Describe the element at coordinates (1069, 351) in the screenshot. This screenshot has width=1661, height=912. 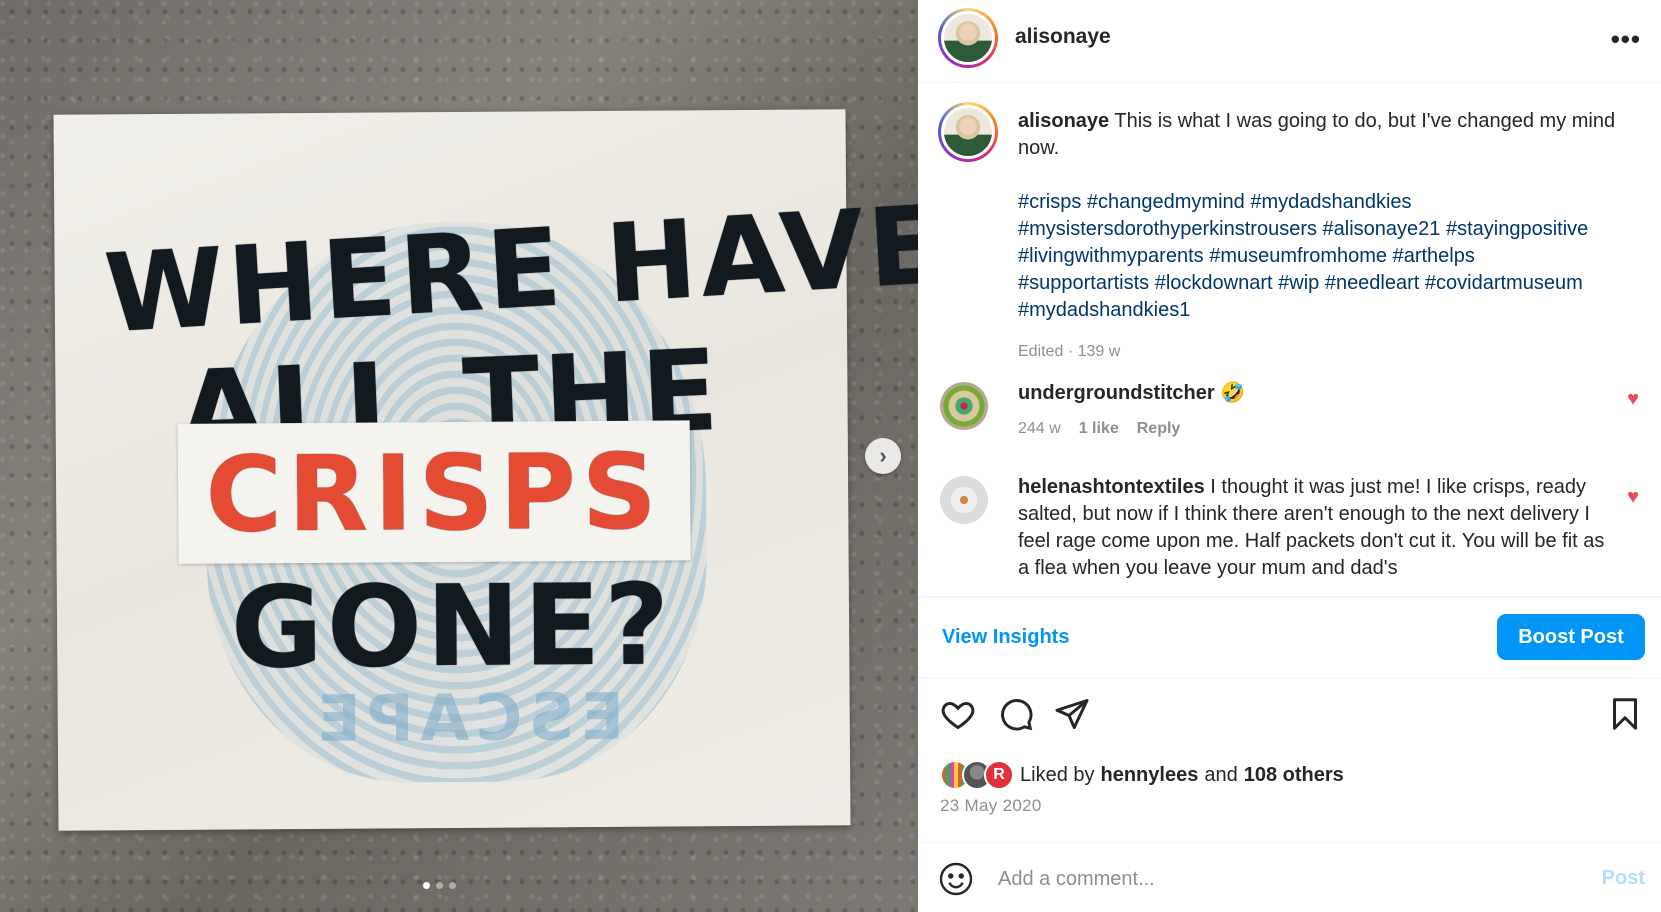
I see `caption-meta: Edited · 139 w` at that location.